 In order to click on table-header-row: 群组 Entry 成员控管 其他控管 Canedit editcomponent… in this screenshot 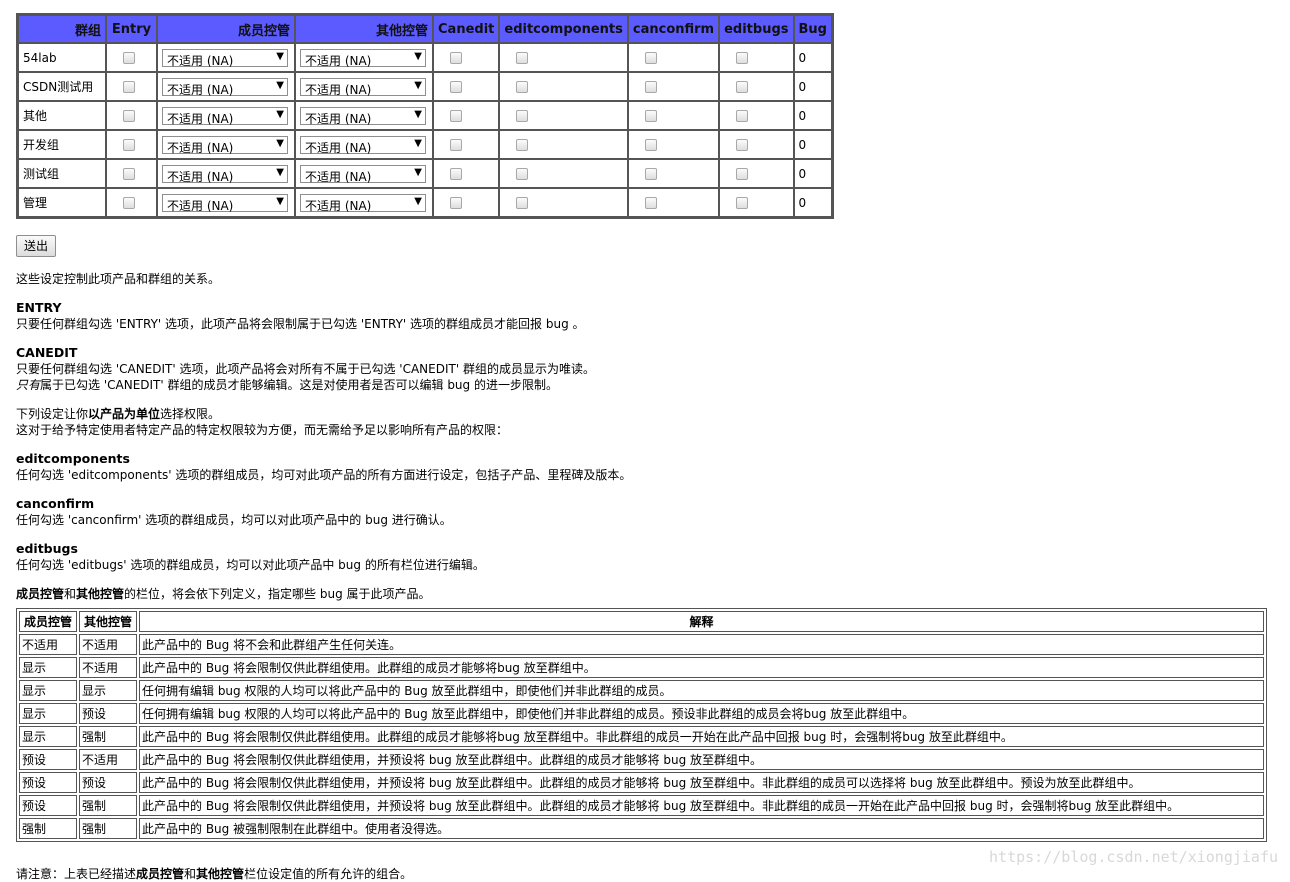, I will do `click(425, 29)`.